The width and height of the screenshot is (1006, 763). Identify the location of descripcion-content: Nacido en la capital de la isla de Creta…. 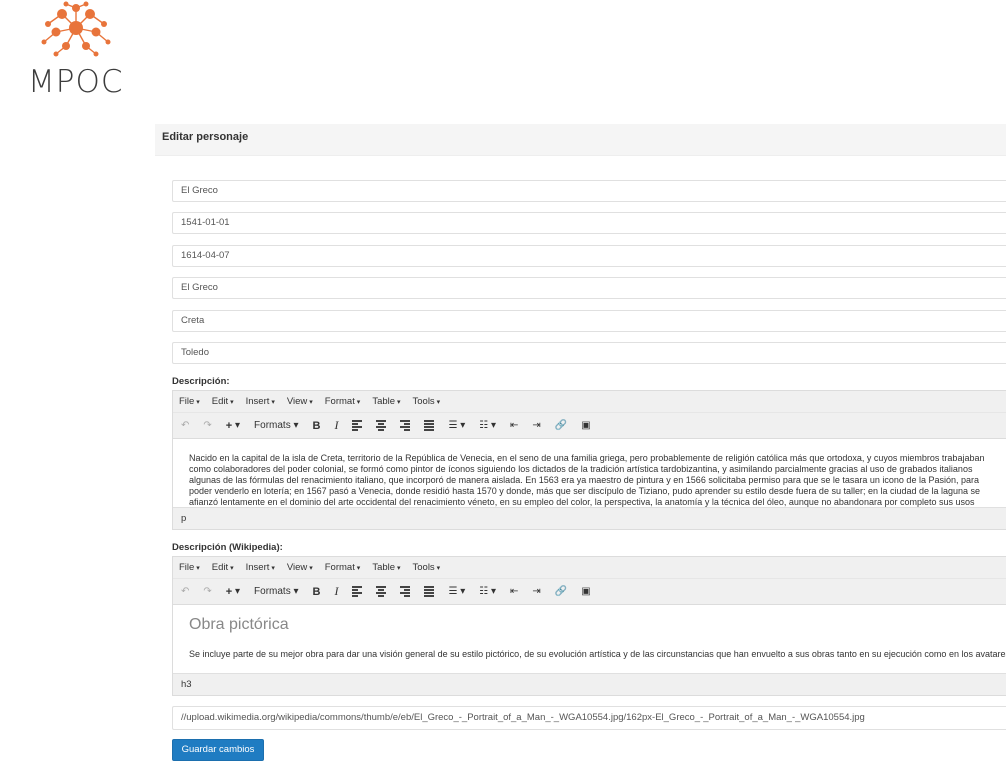
(589, 473).